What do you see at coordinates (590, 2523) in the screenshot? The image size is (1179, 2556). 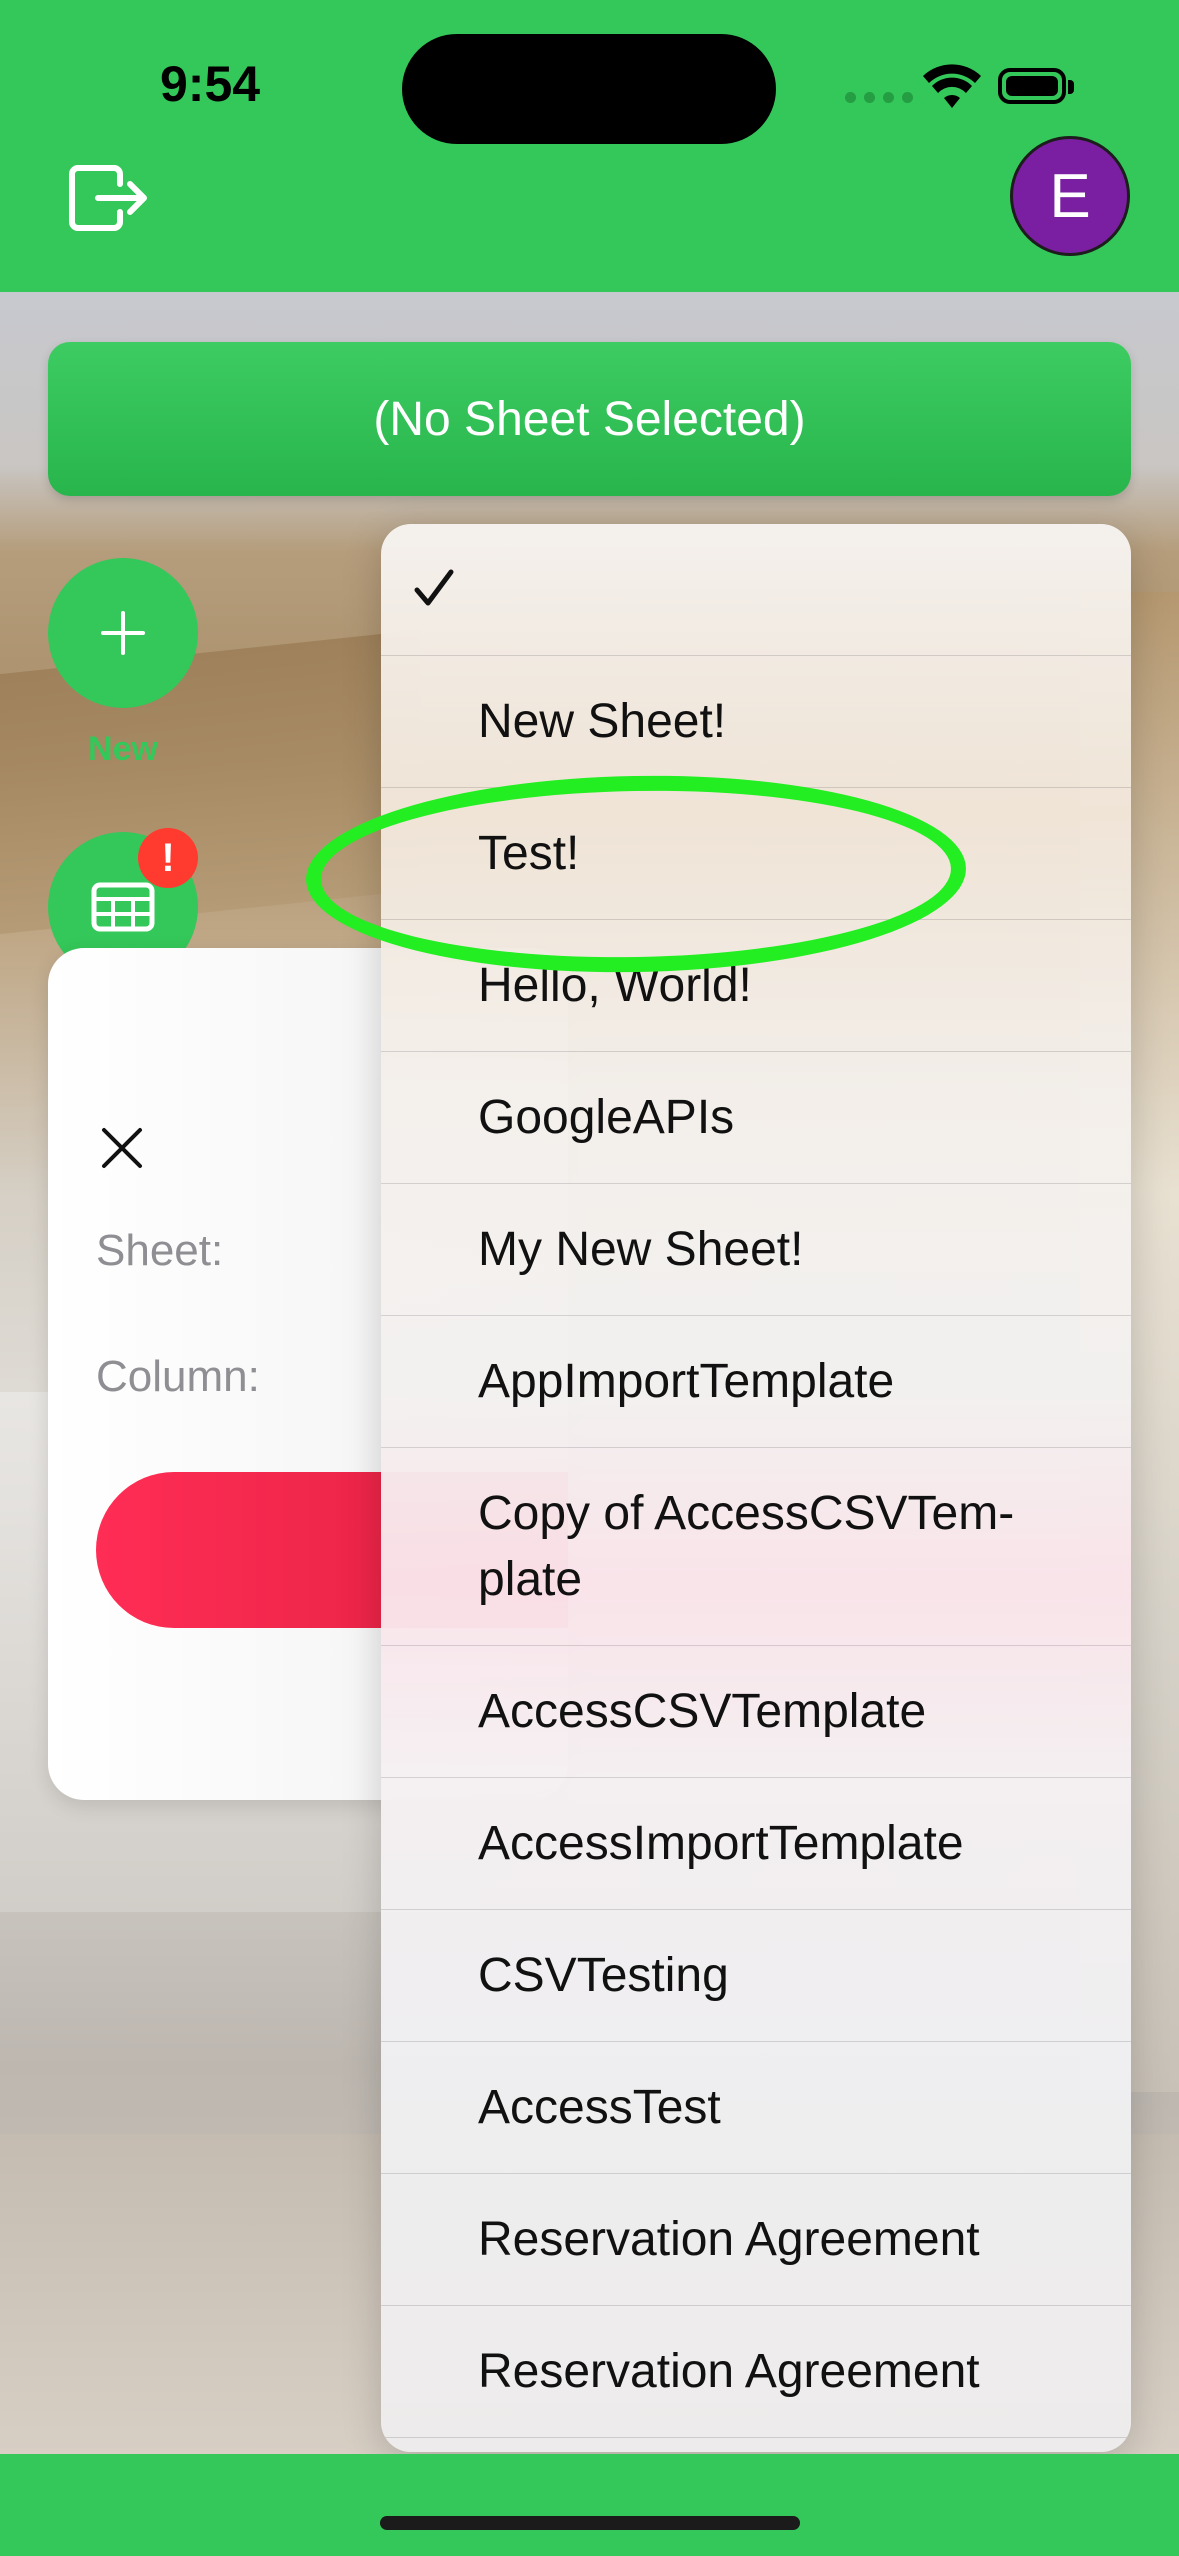 I see `home-indicator` at bounding box center [590, 2523].